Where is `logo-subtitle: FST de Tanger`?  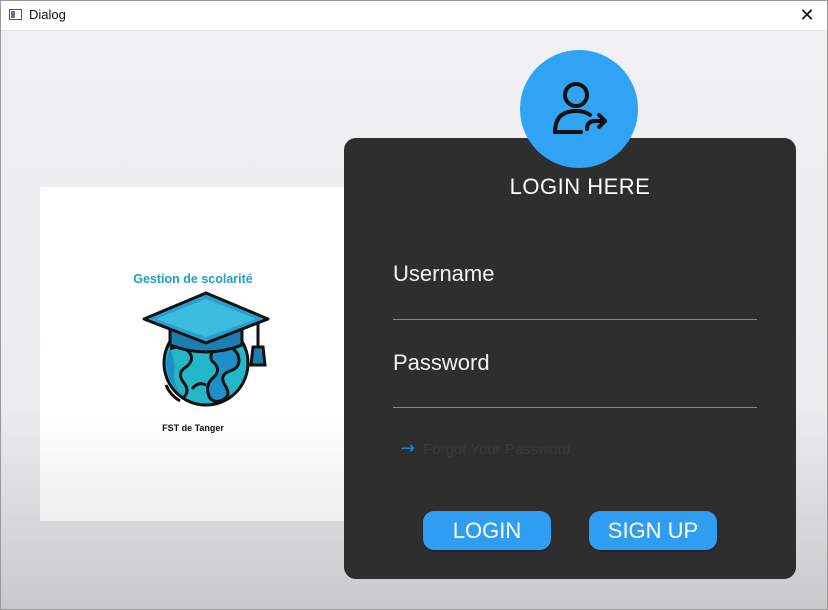 logo-subtitle: FST de Tanger is located at coordinates (193, 428).